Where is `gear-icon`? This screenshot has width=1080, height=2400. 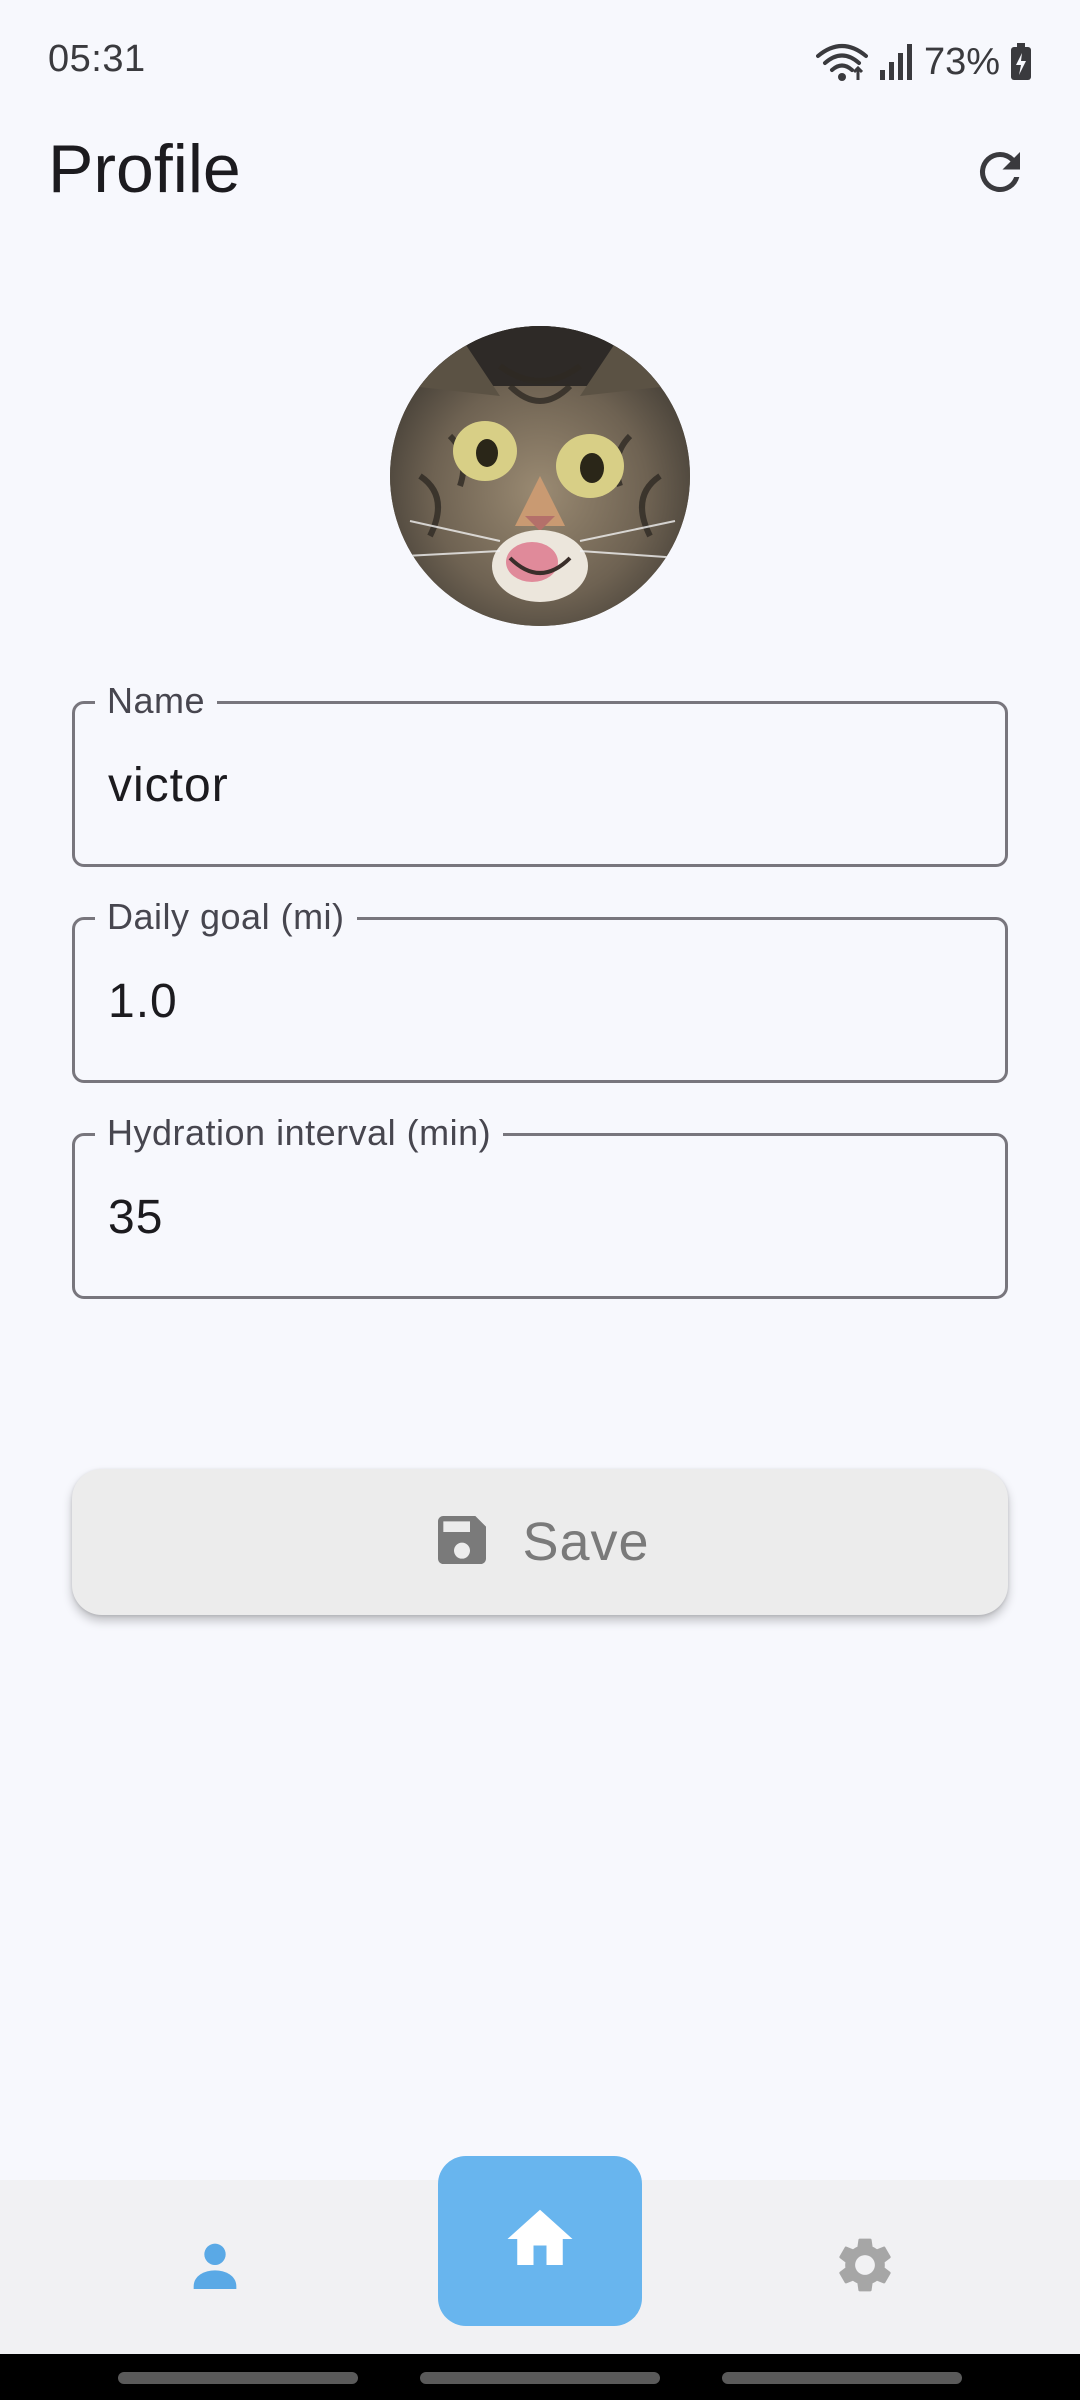 gear-icon is located at coordinates (865, 2267).